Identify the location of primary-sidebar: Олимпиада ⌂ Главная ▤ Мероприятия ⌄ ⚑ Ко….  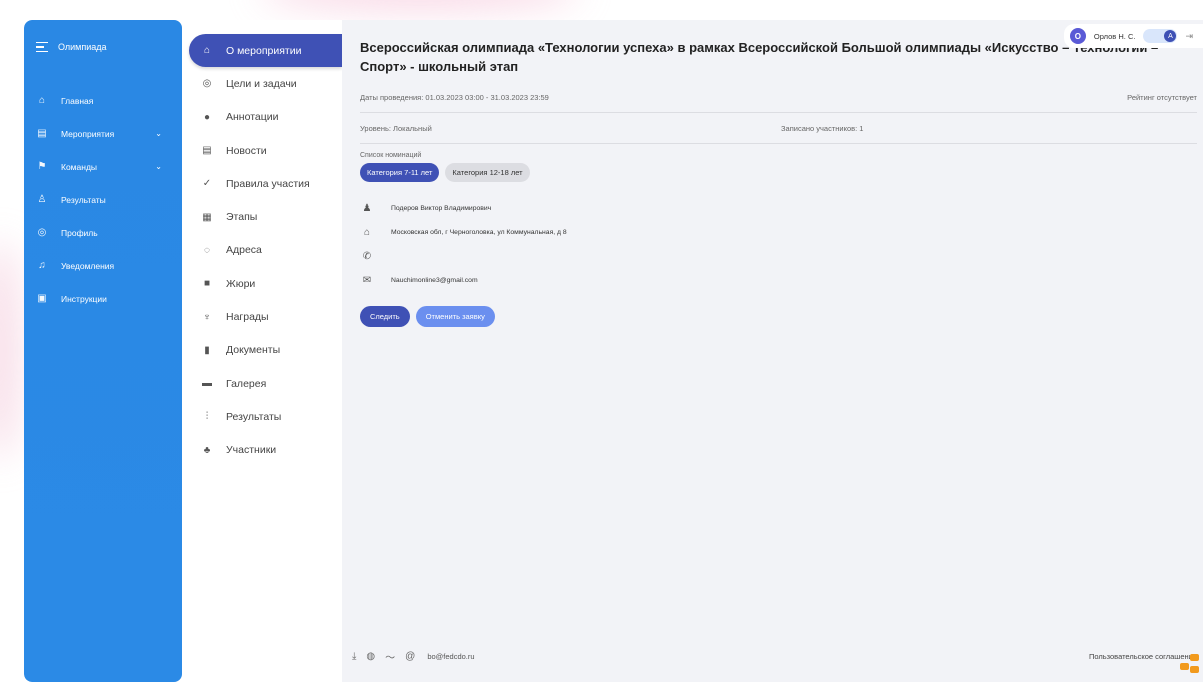
(103, 351).